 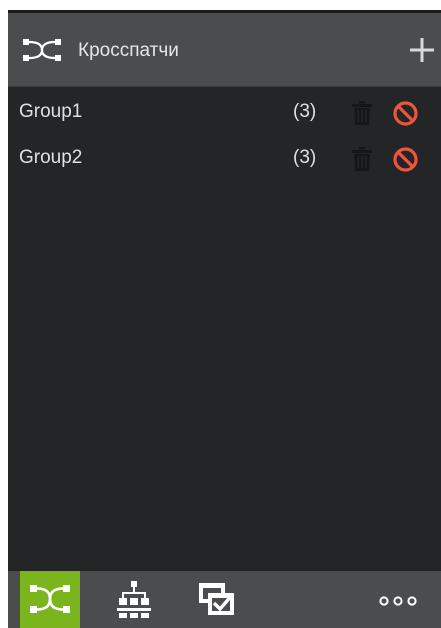 What do you see at coordinates (51, 111) in the screenshot?
I see `group-name: Group1` at bounding box center [51, 111].